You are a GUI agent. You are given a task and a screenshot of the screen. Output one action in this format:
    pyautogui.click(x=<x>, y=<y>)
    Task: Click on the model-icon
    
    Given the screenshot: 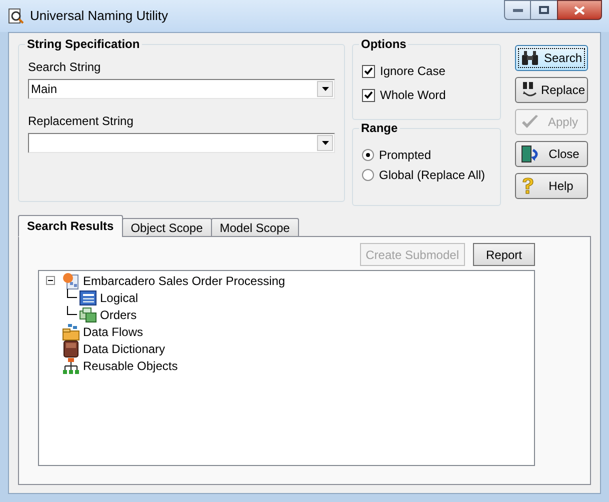 What is the action you would take?
    pyautogui.click(x=71, y=281)
    